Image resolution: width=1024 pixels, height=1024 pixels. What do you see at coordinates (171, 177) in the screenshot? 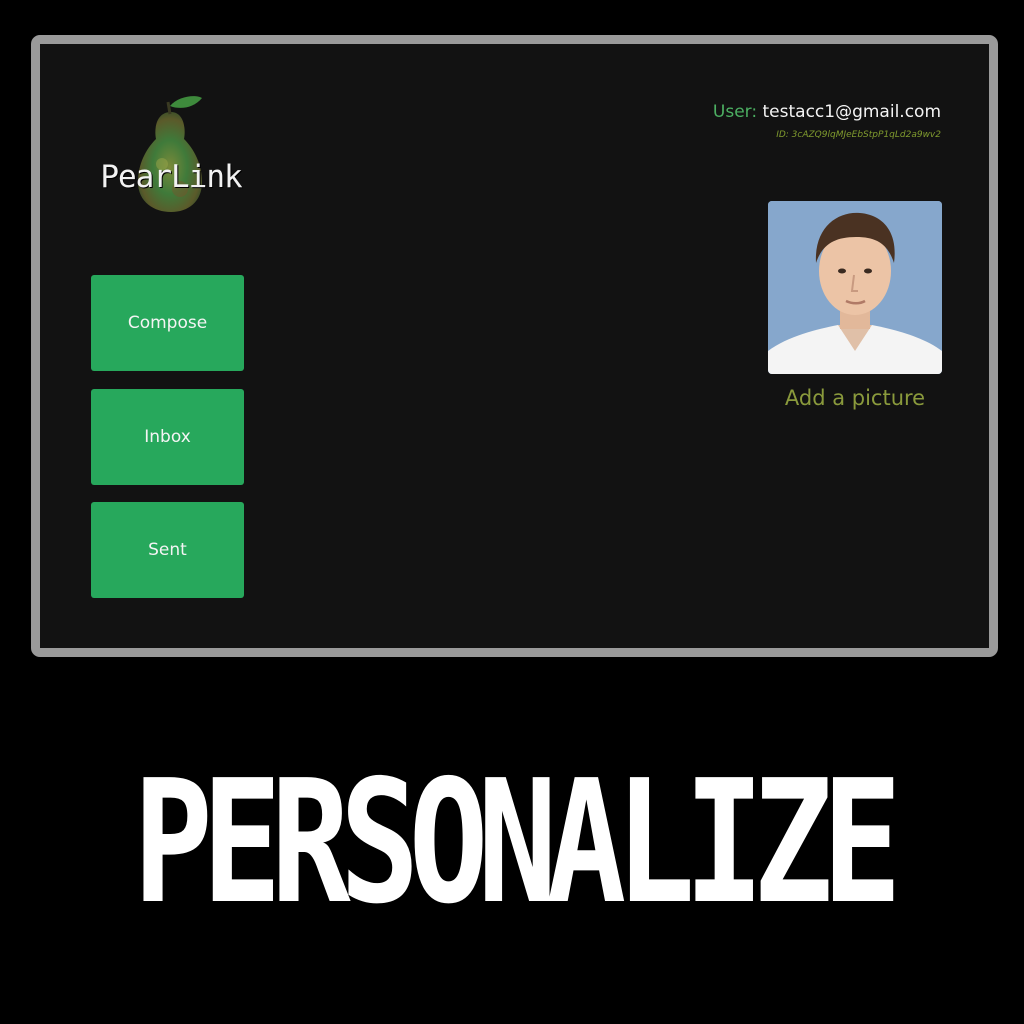
I see `logo-text: PearLink` at bounding box center [171, 177].